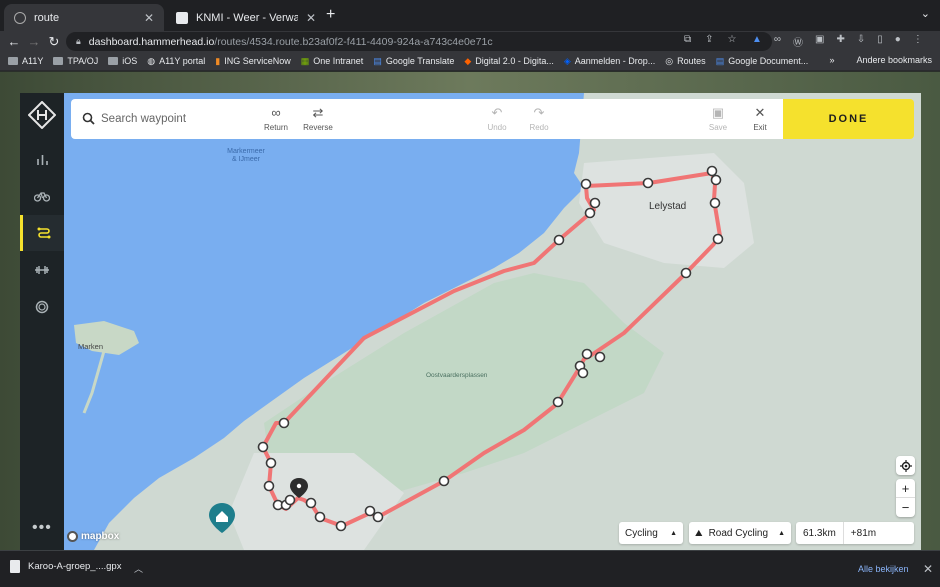 This screenshot has height=587, width=940. Describe the element at coordinates (819, 41) in the screenshot. I see `extension-abc-icon: ▣` at that location.